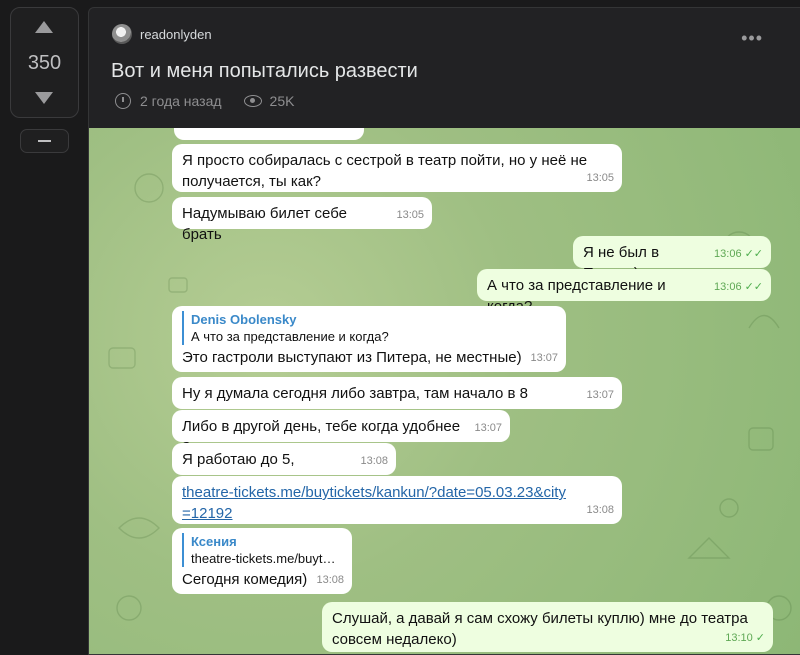  I want to click on check-icon: ✓, so click(760, 638).